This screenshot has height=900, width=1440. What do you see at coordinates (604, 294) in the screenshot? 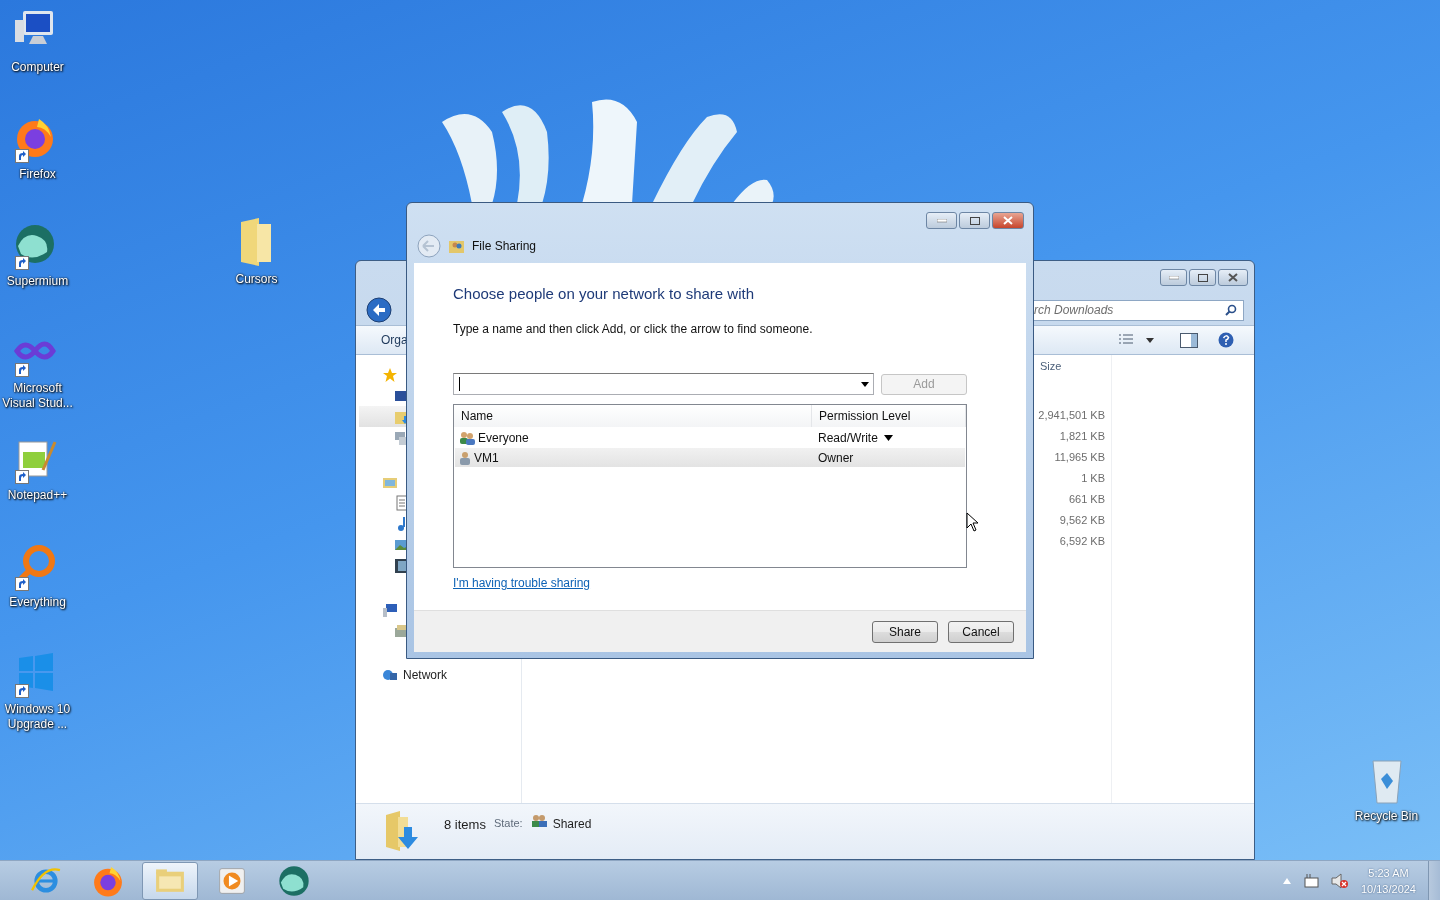
I see `dialog-heading: Choose people on your network to share with` at bounding box center [604, 294].